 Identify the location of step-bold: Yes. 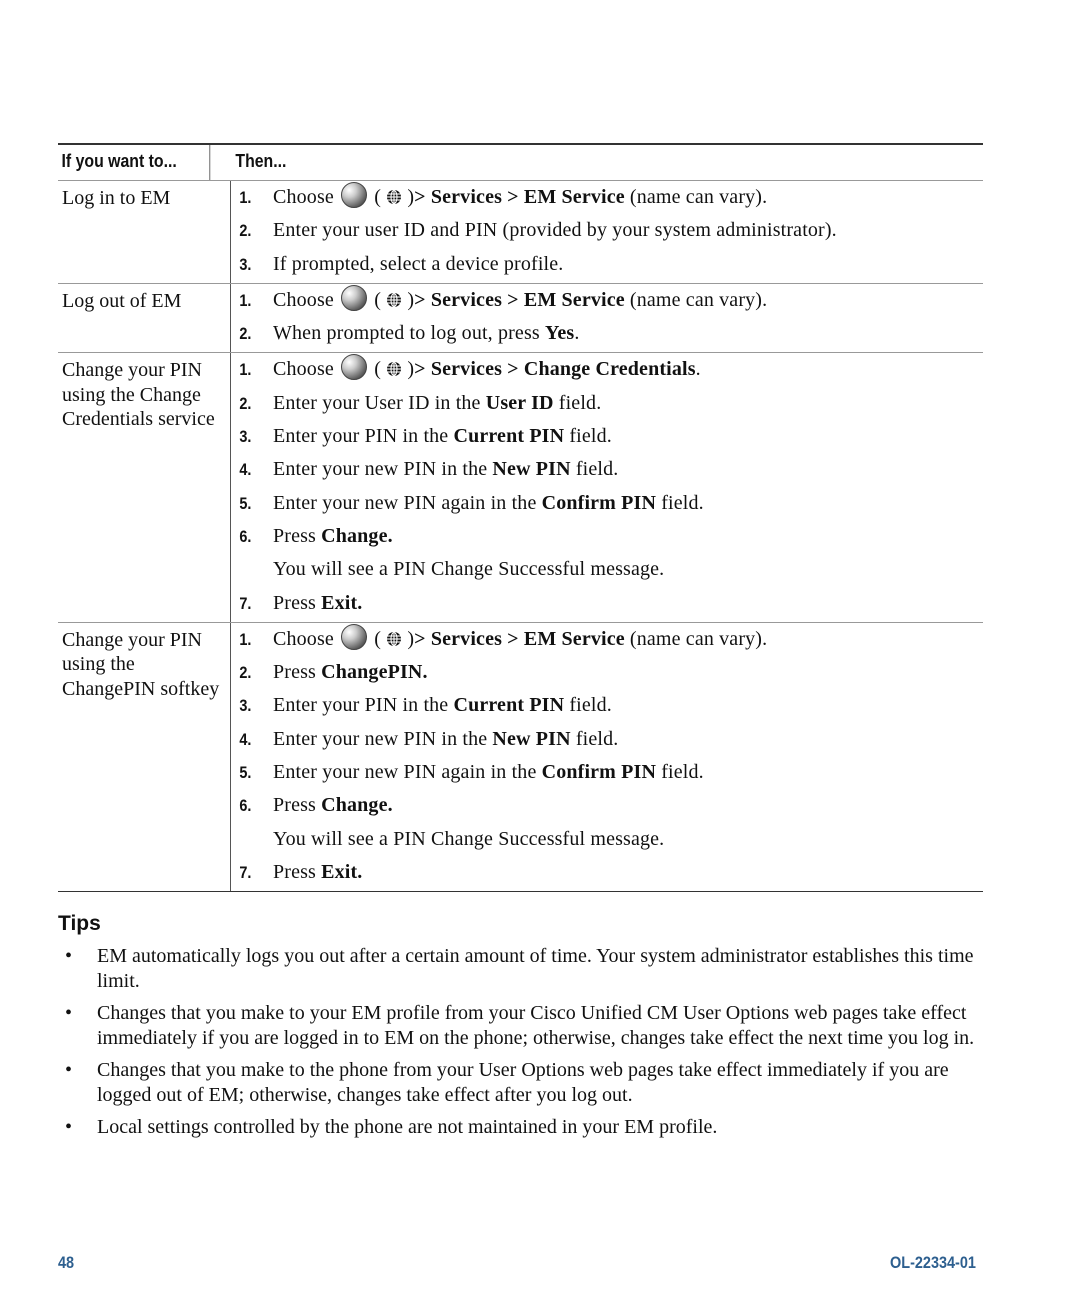
(559, 333).